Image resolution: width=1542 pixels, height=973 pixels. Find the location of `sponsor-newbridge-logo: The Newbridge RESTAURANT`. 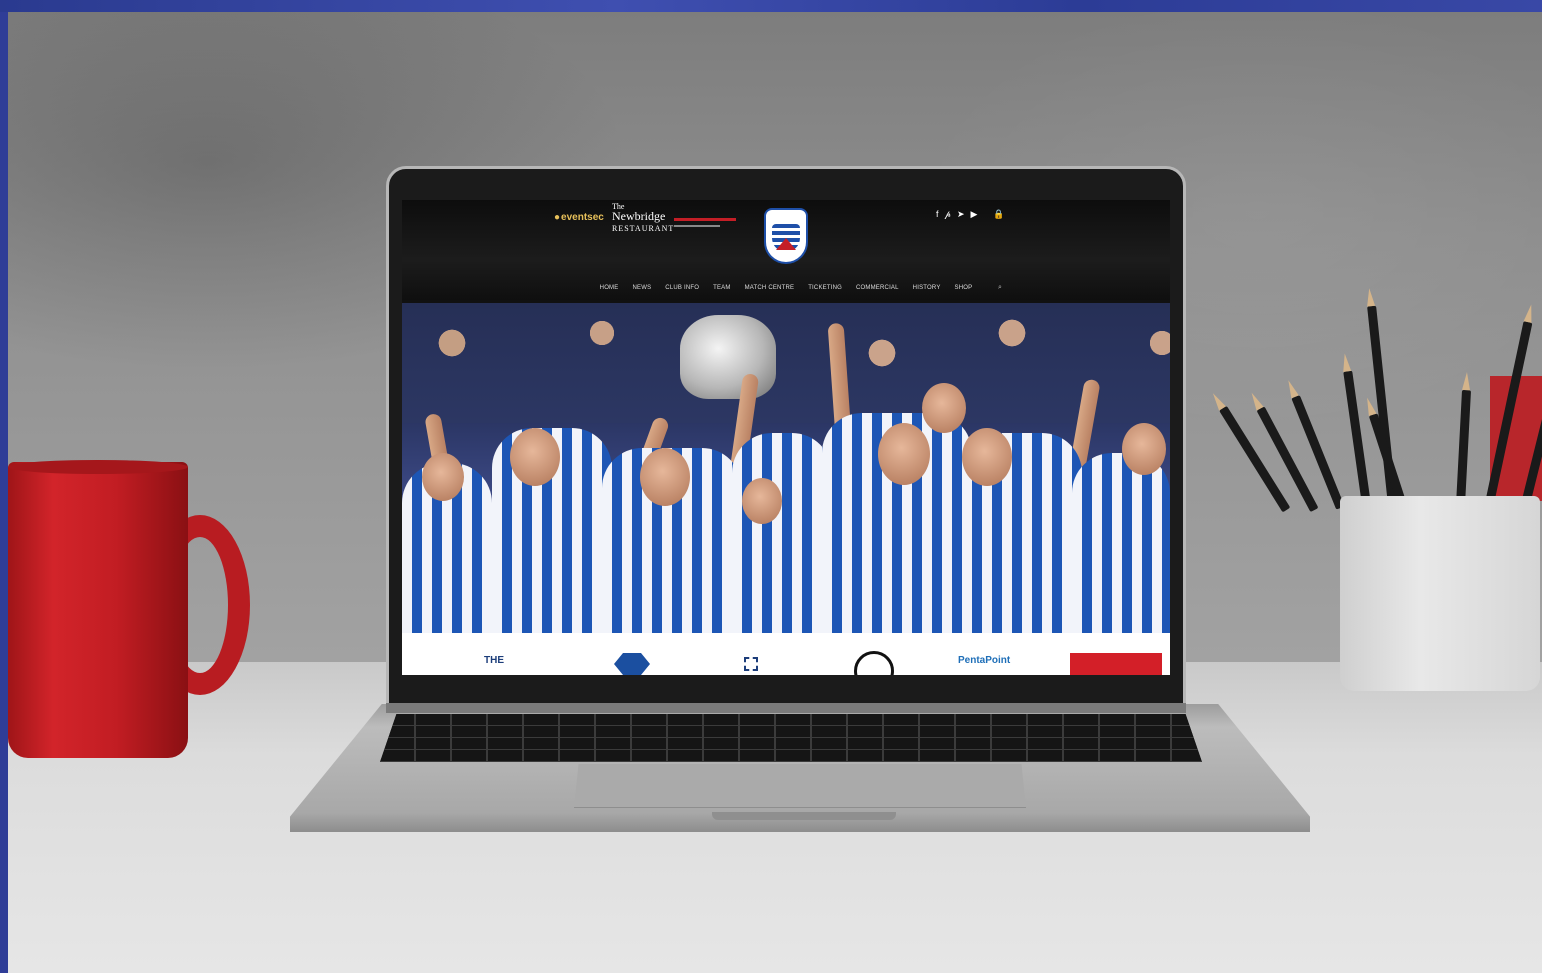

sponsor-newbridge-logo: The Newbridge RESTAURANT is located at coordinates (643, 217).